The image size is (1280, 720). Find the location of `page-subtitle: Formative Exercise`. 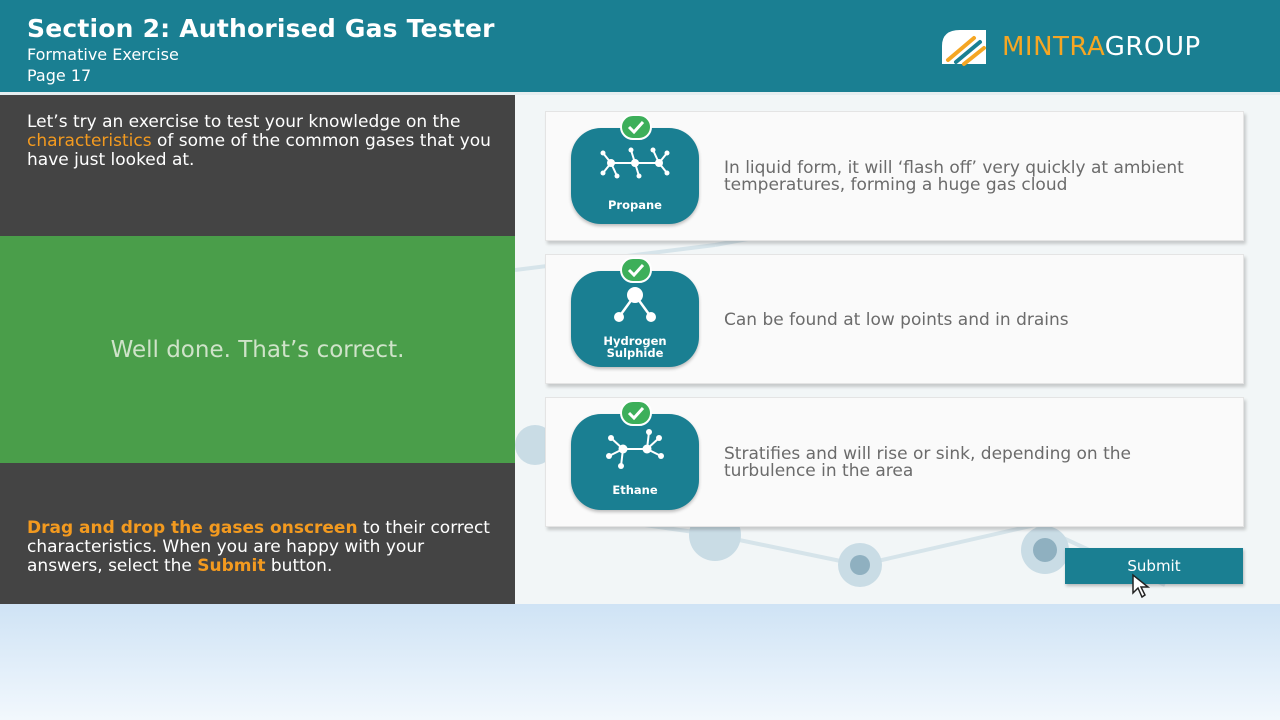

page-subtitle: Formative Exercise is located at coordinates (103, 54).